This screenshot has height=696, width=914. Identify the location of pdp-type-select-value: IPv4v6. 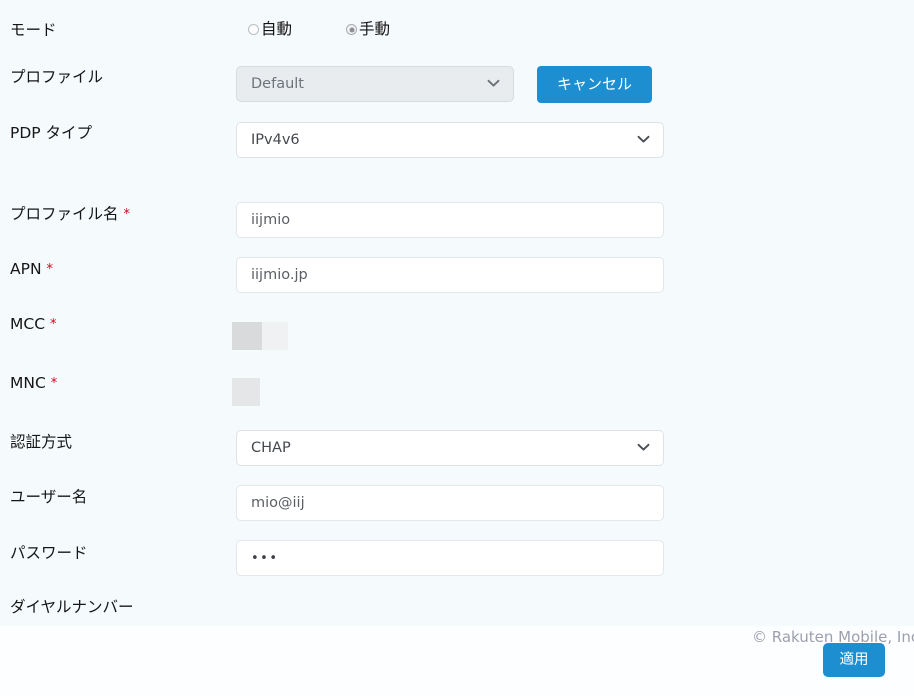
(275, 140).